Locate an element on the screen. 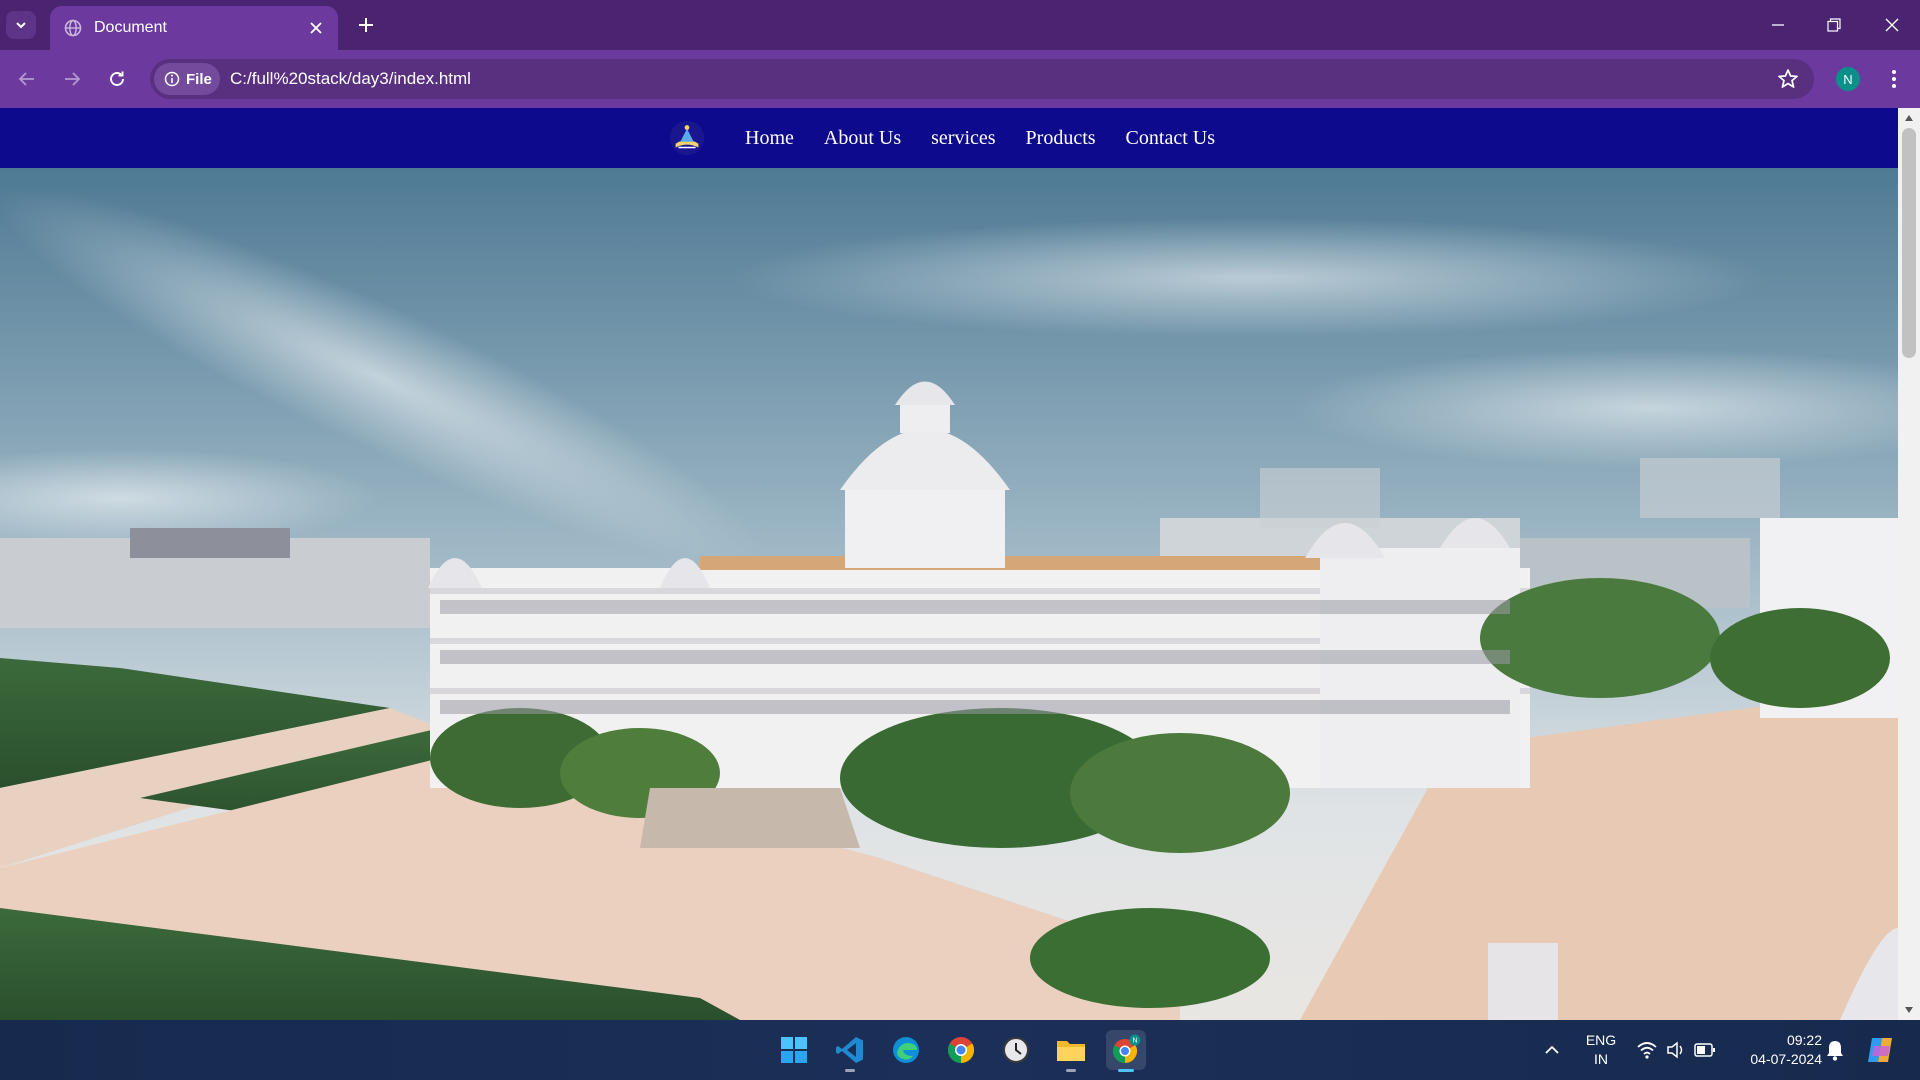  info-icon is located at coordinates (172, 79).